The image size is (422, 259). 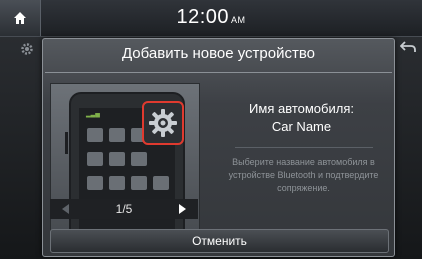 What do you see at coordinates (27, 49) in the screenshot?
I see `gear-icon` at bounding box center [27, 49].